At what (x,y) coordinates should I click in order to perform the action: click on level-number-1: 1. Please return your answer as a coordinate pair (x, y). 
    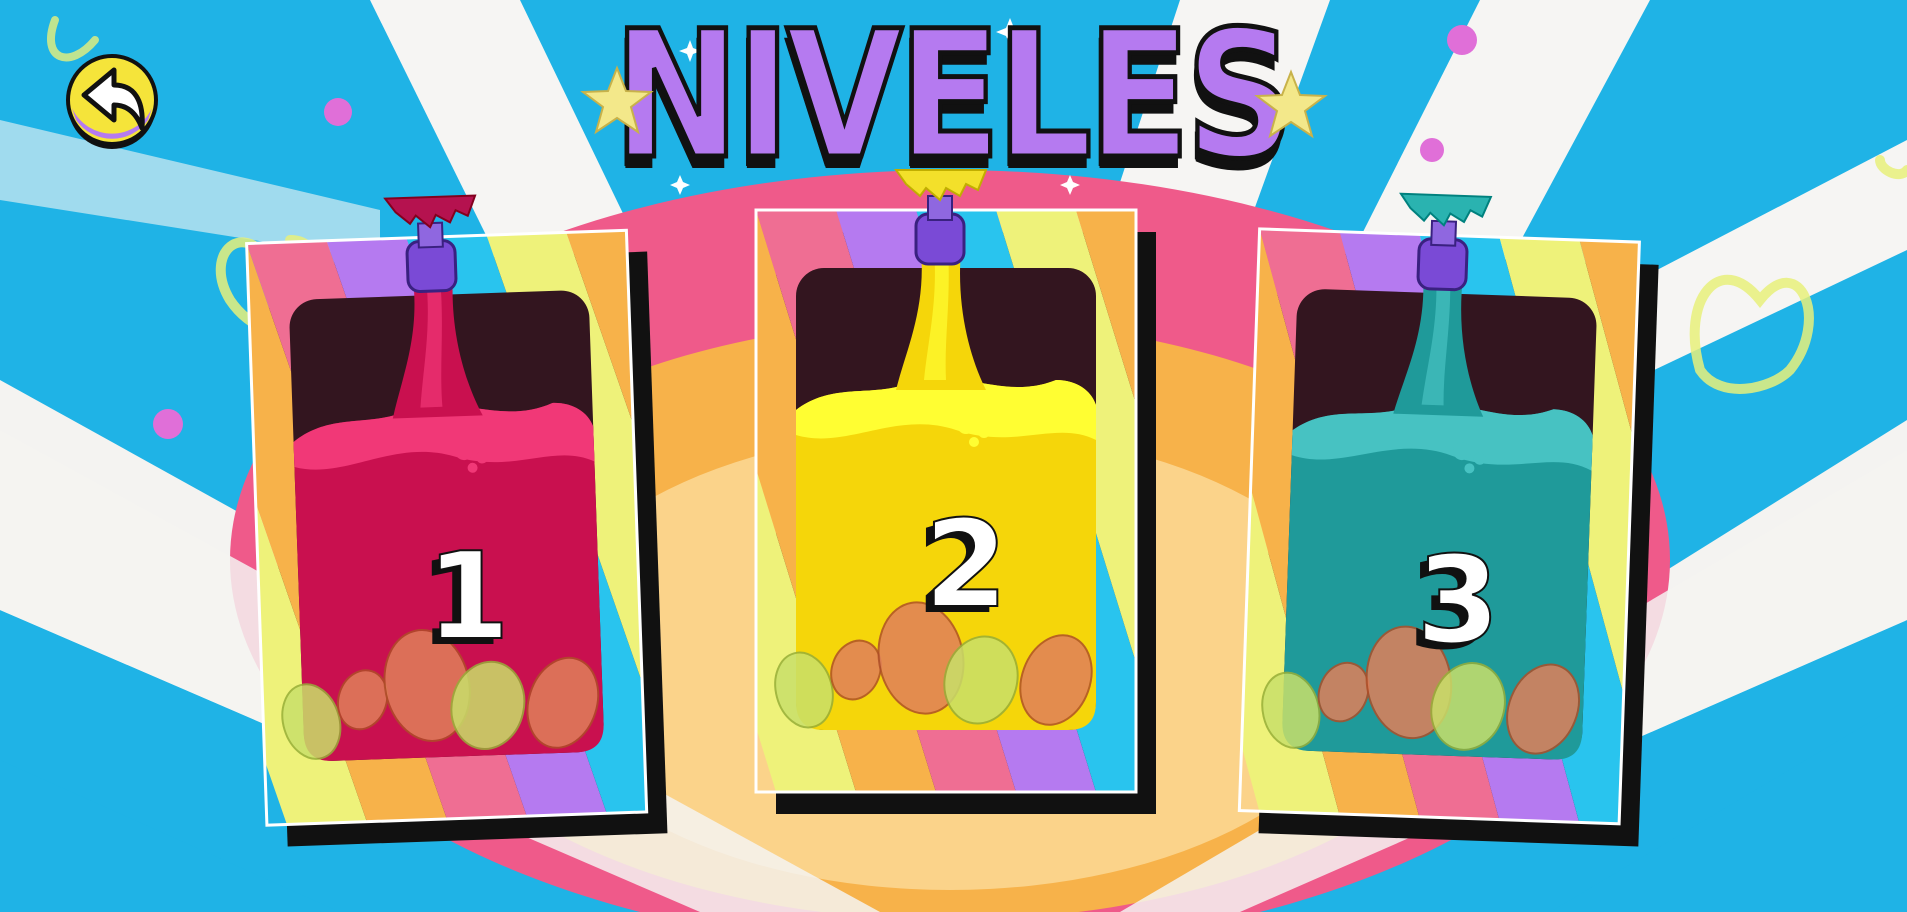
    Looking at the image, I should click on (468, 597).